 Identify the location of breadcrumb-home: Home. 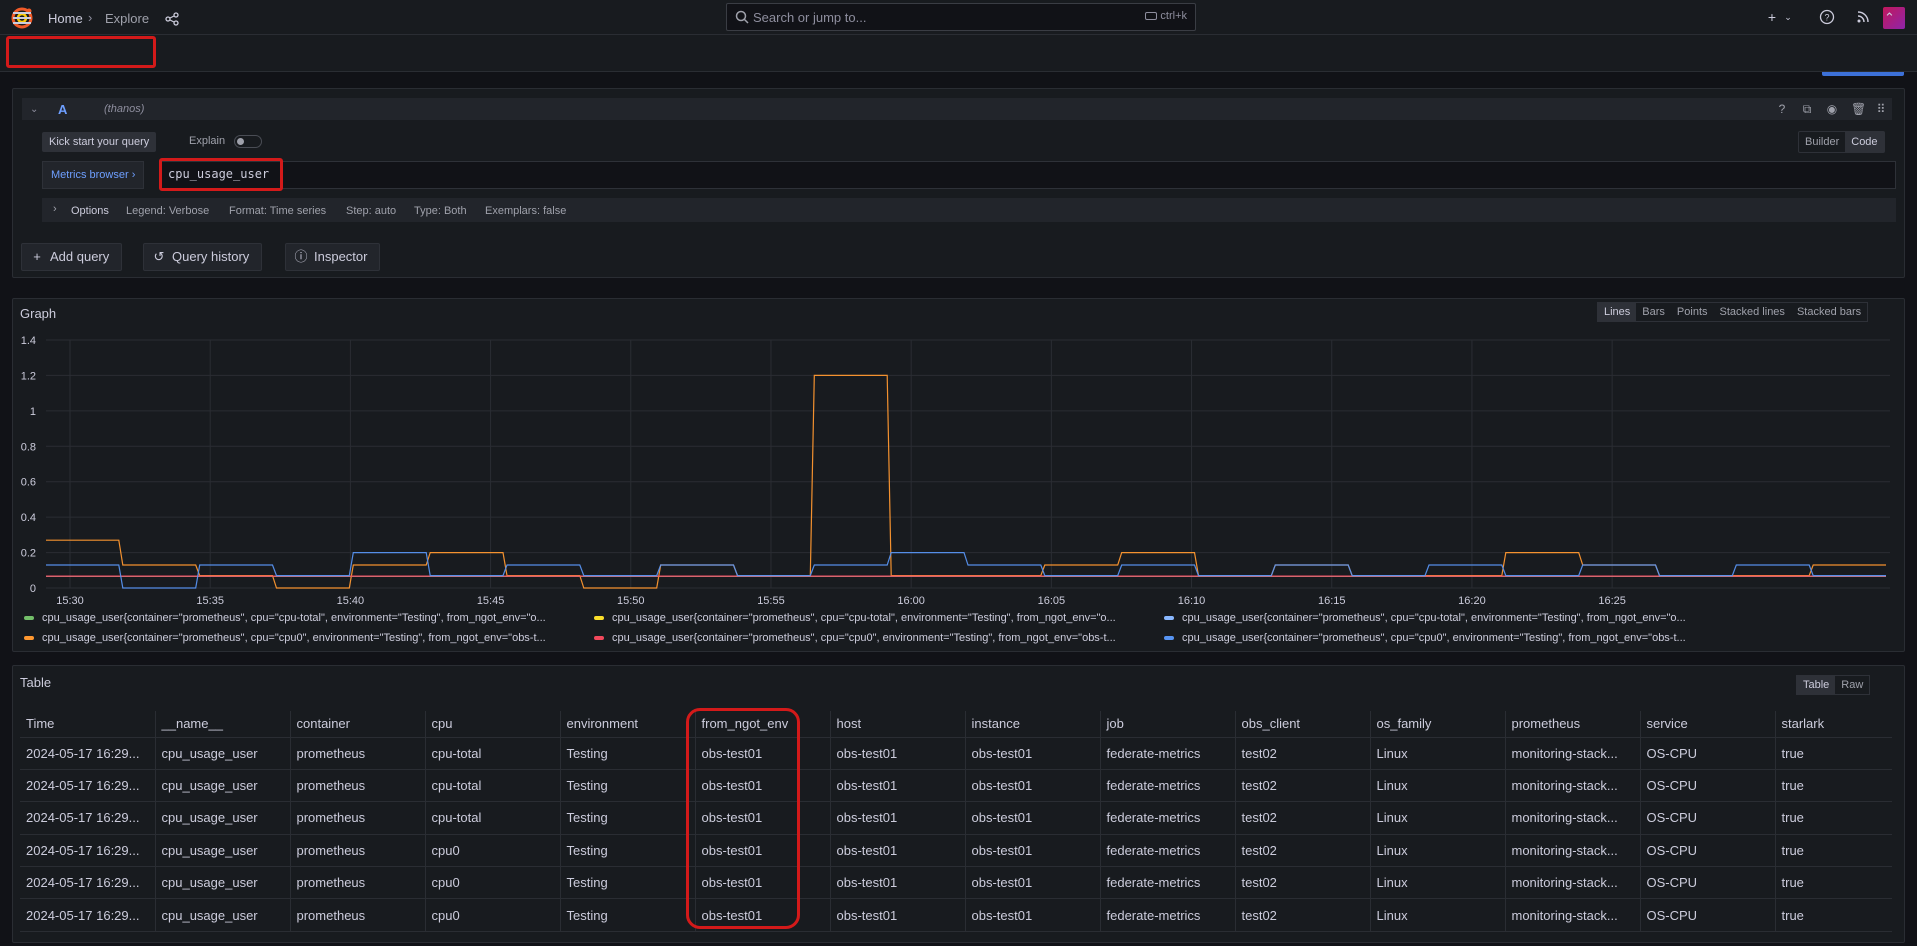
(65, 18).